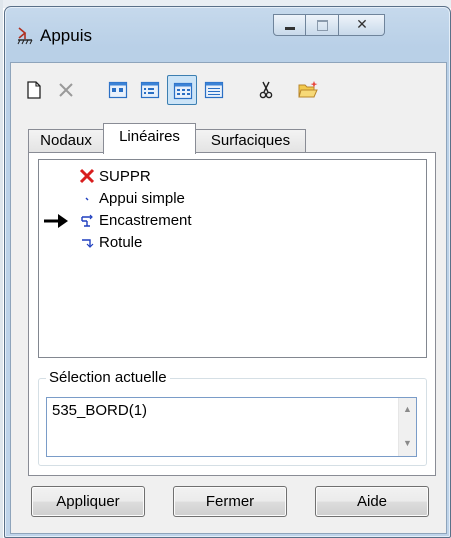 The image size is (451, 538). I want to click on tab-nodaux: Nodaux, so click(66, 141).